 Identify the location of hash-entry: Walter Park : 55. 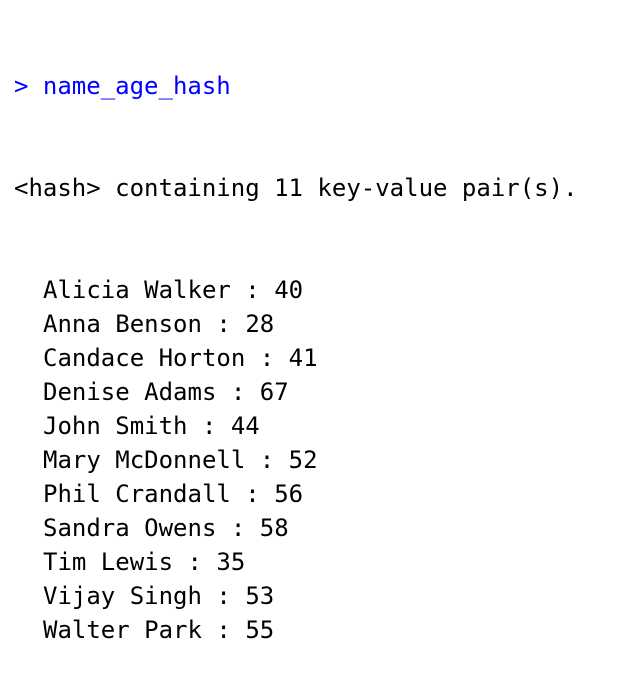
(320, 630).